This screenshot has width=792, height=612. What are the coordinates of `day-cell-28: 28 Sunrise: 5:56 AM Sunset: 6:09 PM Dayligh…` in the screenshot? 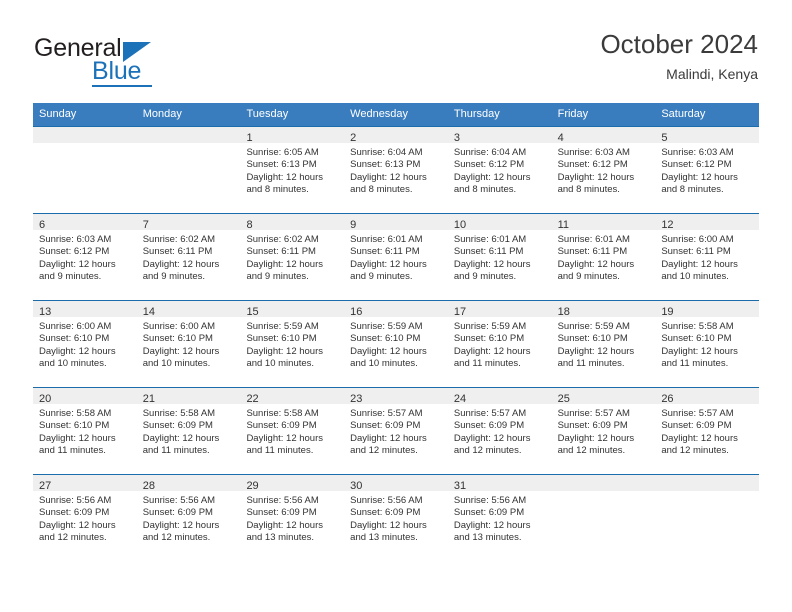 It's located at (188, 517).